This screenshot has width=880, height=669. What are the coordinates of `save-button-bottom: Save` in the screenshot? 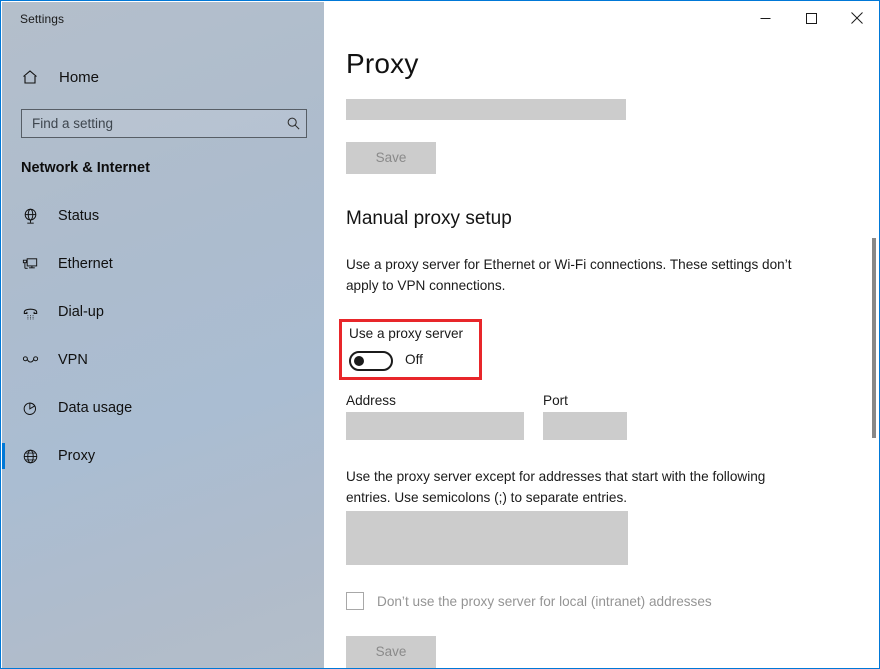 It's located at (391, 652).